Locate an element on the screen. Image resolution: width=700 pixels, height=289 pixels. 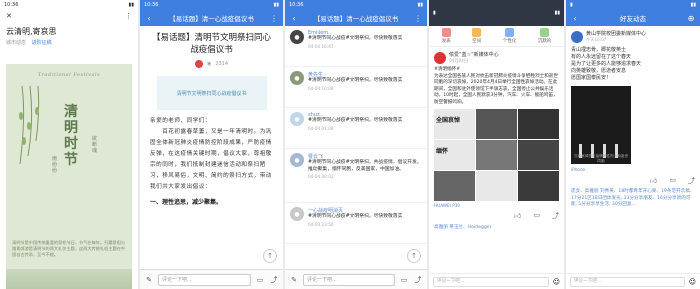
article-subheading: 一、理性追思，减少聚集。 is located at coordinates (186, 202).